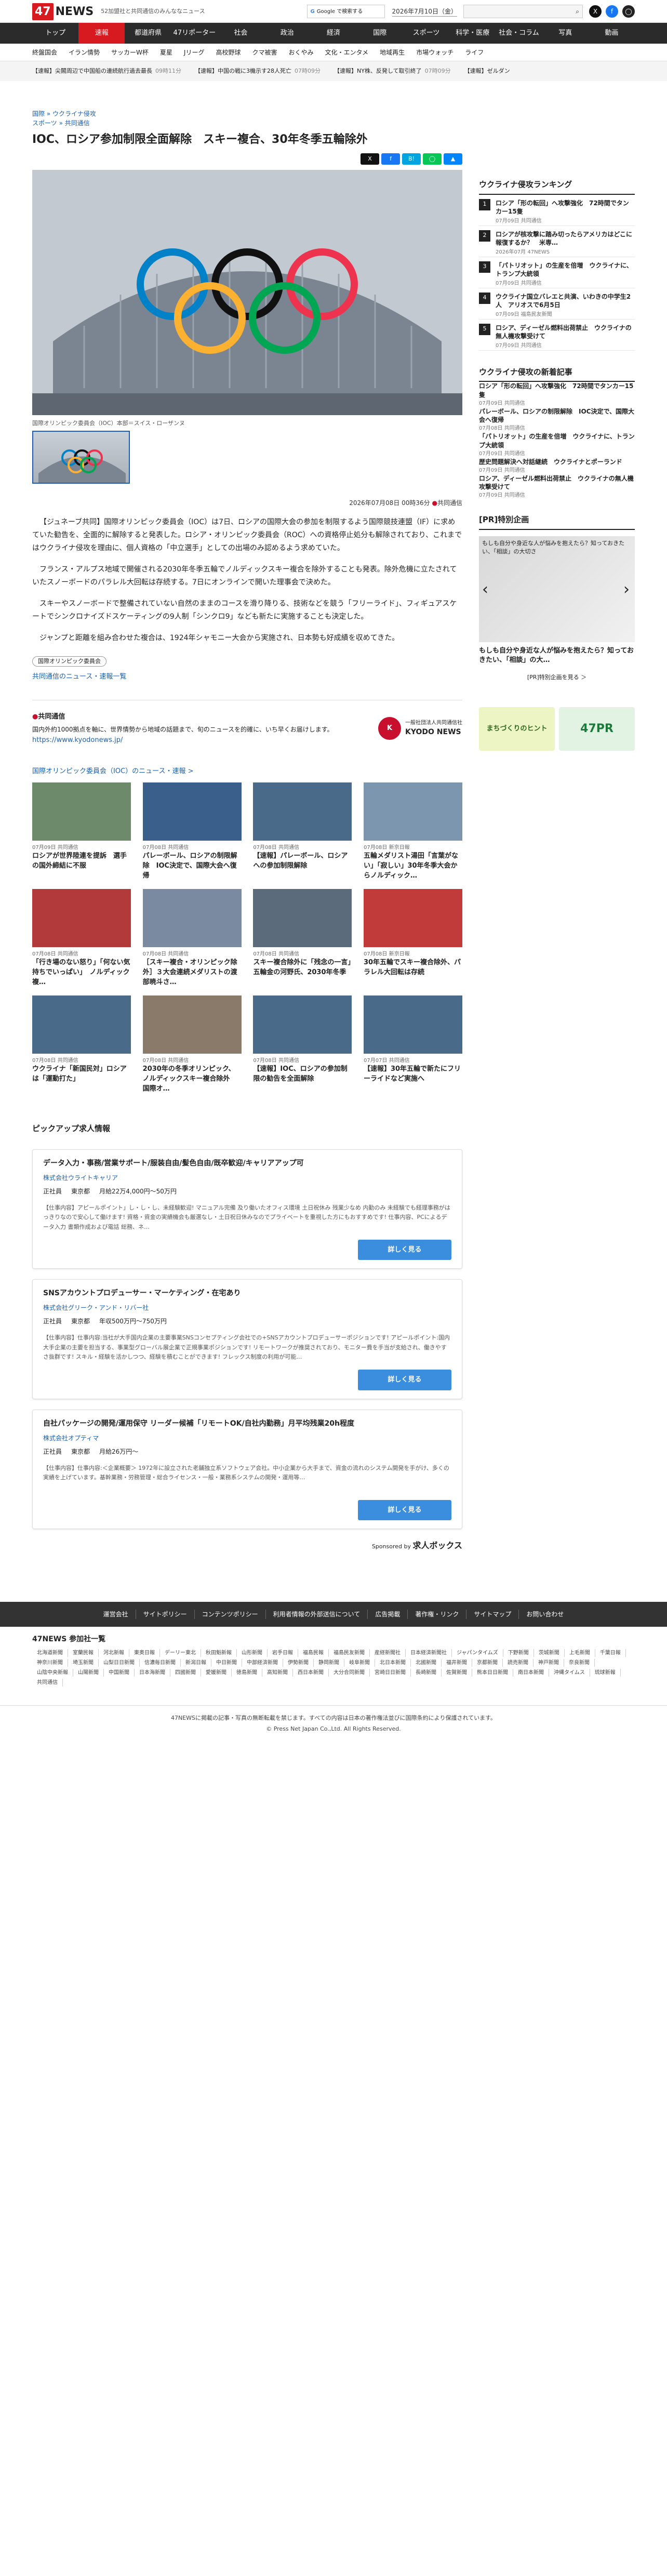 The image size is (667, 2576). I want to click on share-hatena-icon: B!, so click(411, 159).